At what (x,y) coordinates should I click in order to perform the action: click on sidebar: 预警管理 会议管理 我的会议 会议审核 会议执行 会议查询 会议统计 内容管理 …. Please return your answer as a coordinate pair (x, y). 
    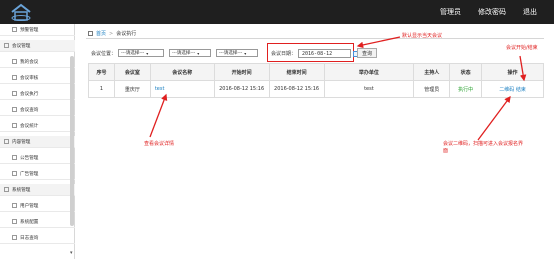
    Looking at the image, I should click on (37, 141).